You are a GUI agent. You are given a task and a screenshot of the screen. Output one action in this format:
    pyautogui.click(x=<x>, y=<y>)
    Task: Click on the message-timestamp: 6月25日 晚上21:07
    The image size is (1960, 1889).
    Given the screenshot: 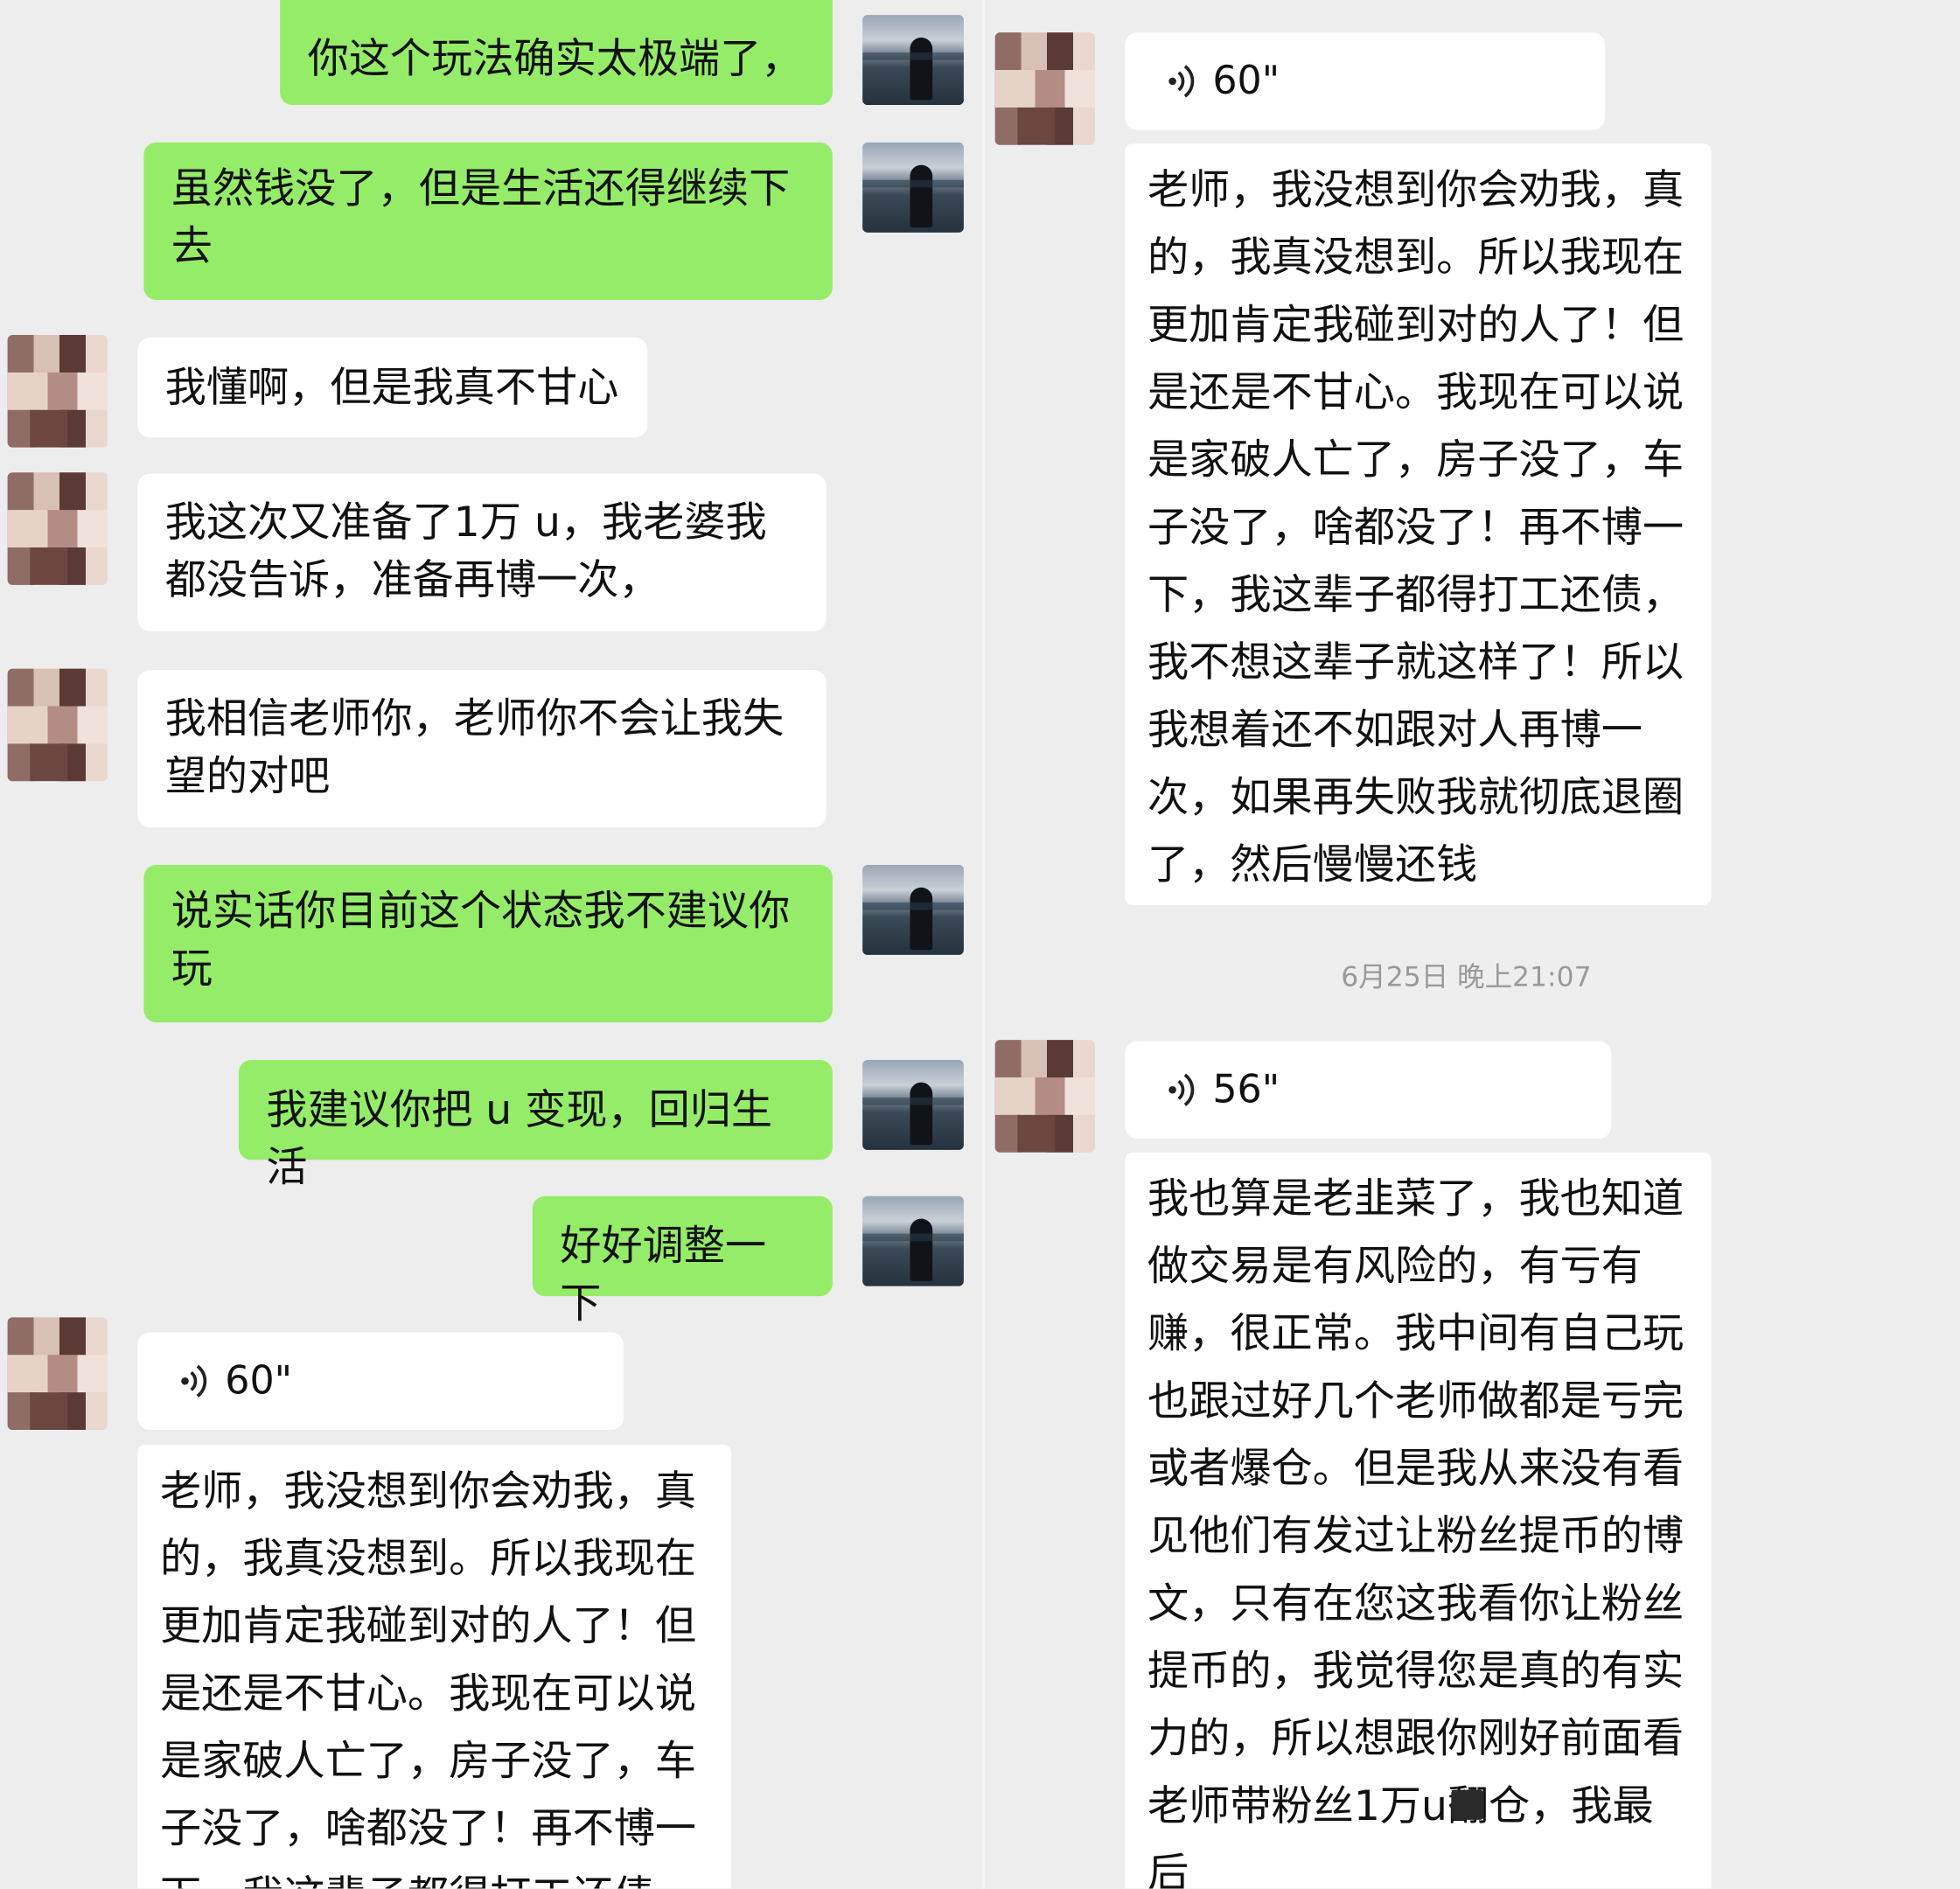 What is the action you would take?
    pyautogui.click(x=1466, y=978)
    